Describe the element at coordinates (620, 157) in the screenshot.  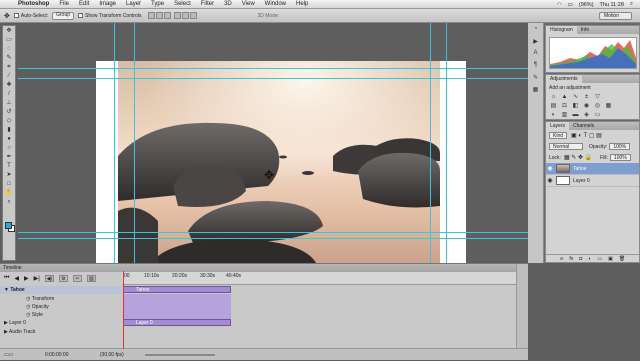
I see `fill-field: 100%` at that location.